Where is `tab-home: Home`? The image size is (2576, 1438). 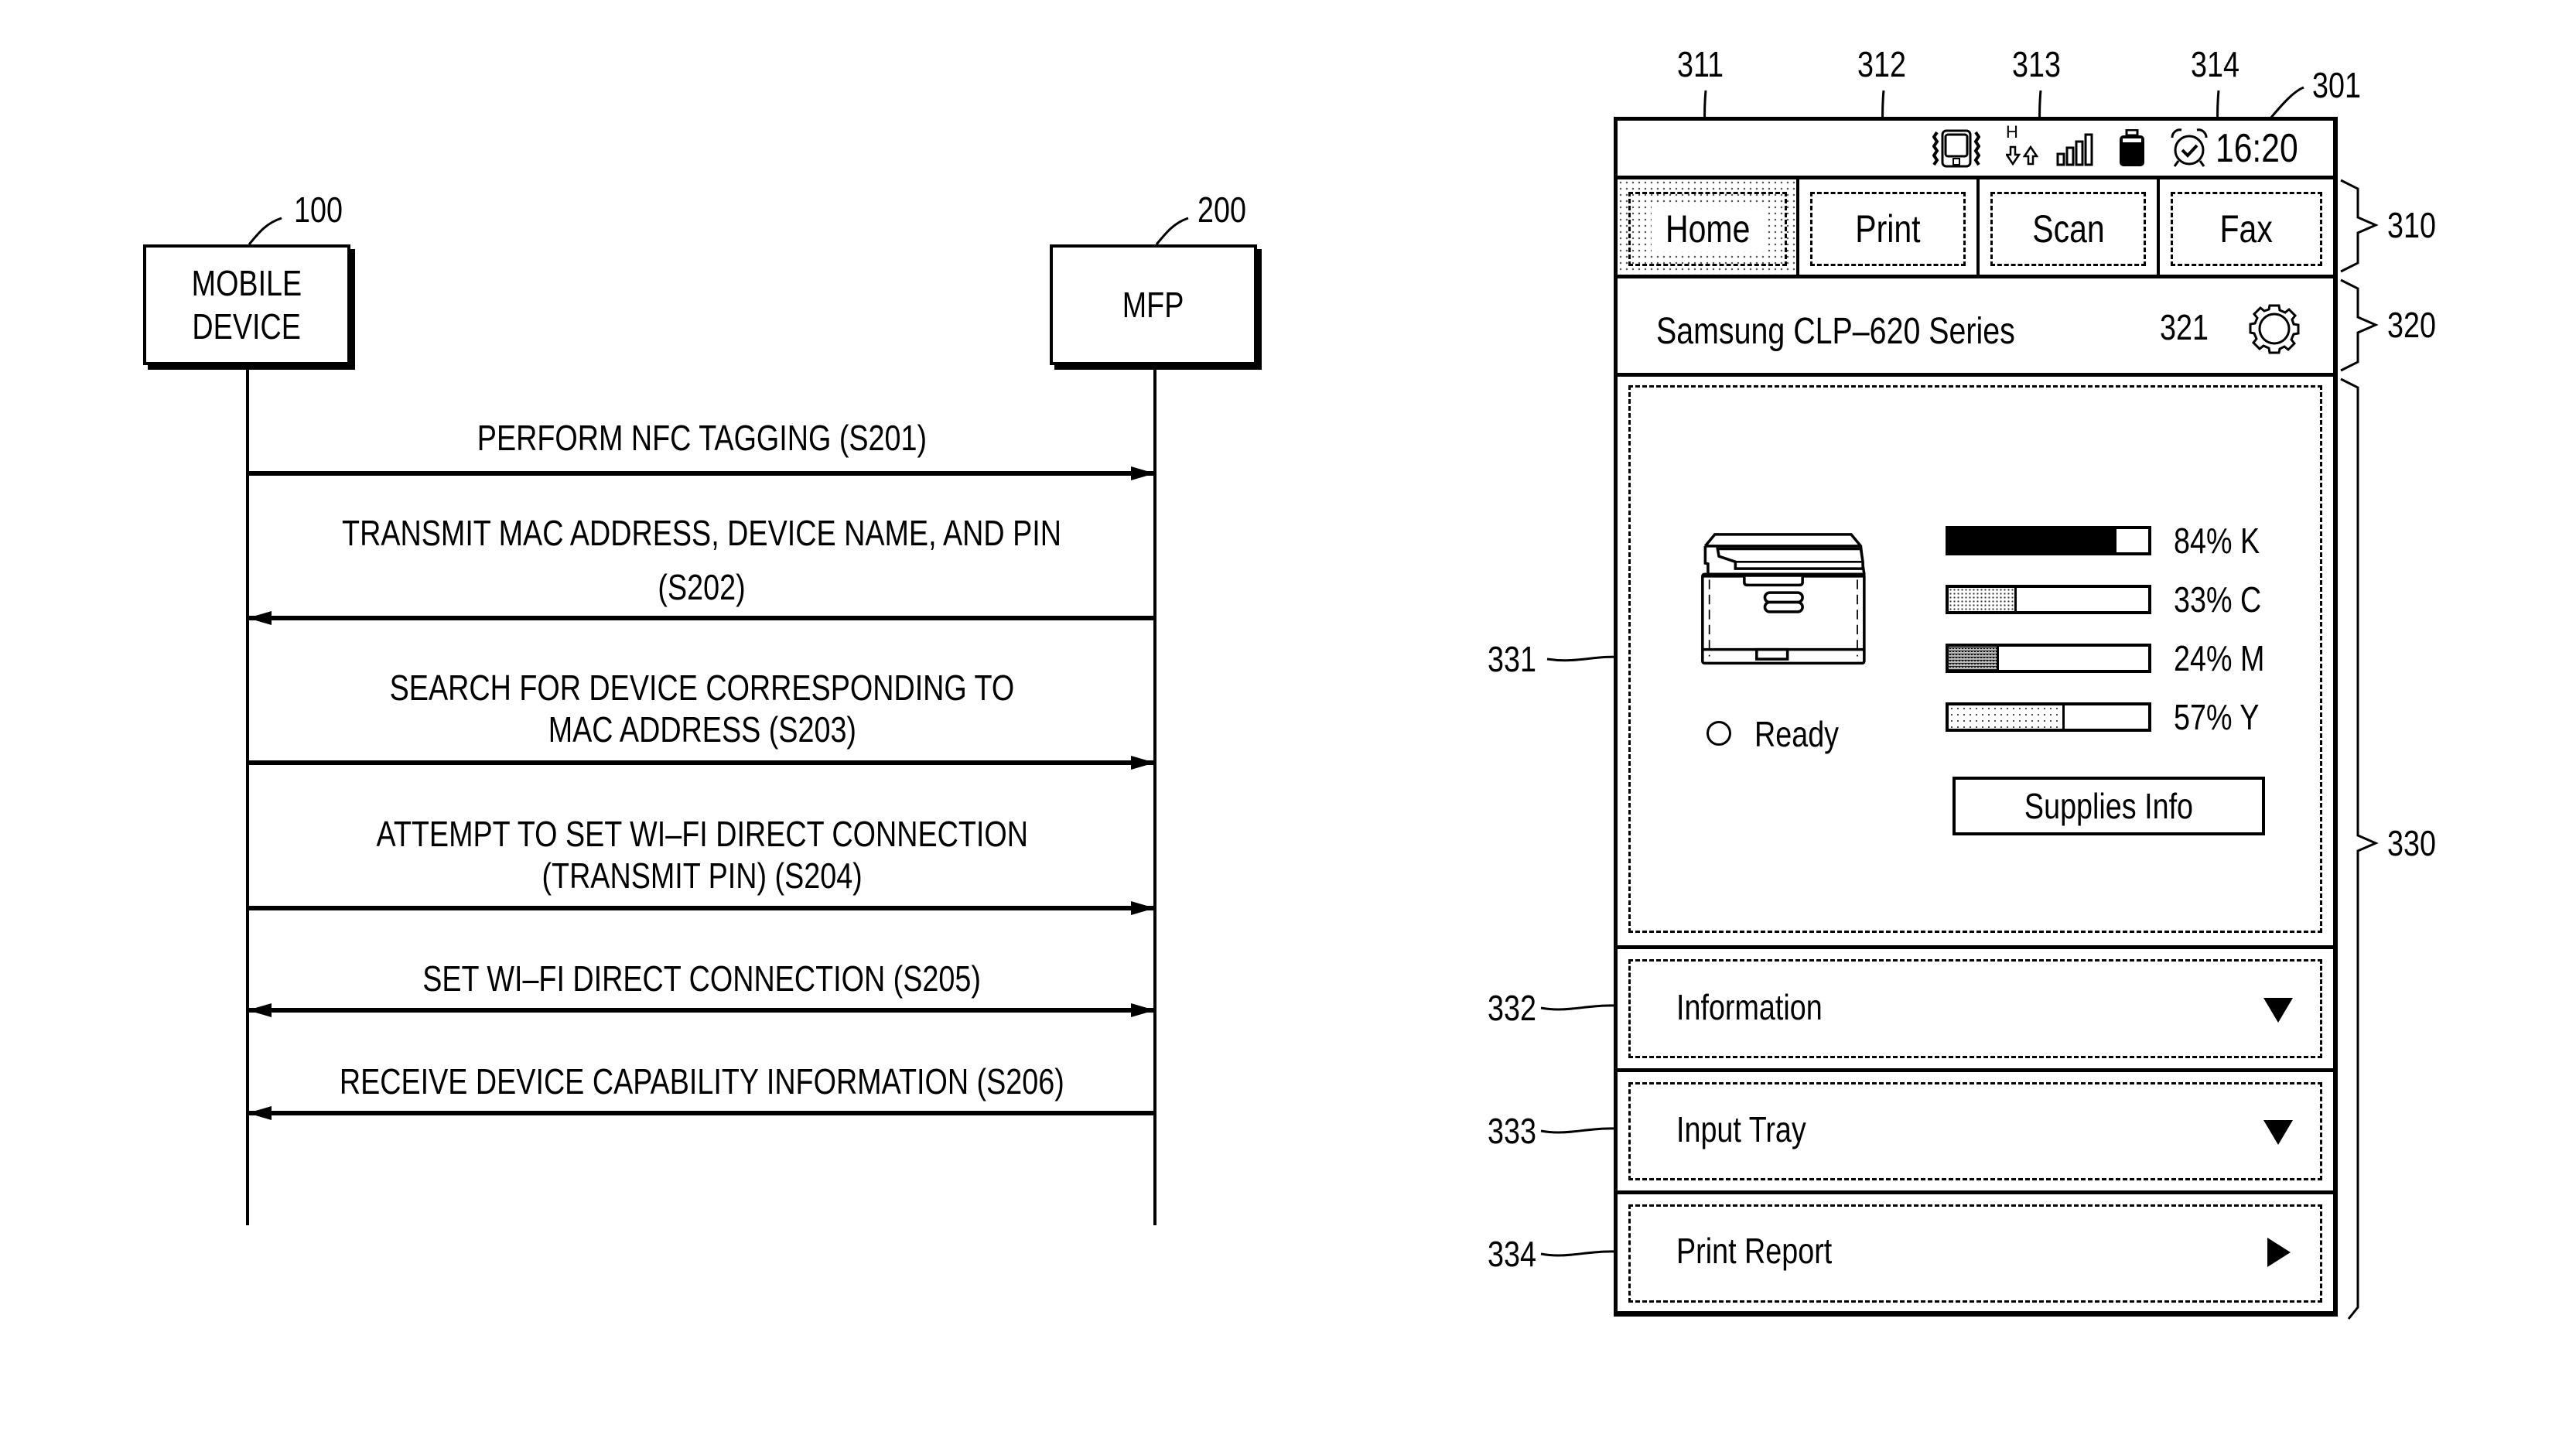
tab-home: Home is located at coordinates (1708, 228).